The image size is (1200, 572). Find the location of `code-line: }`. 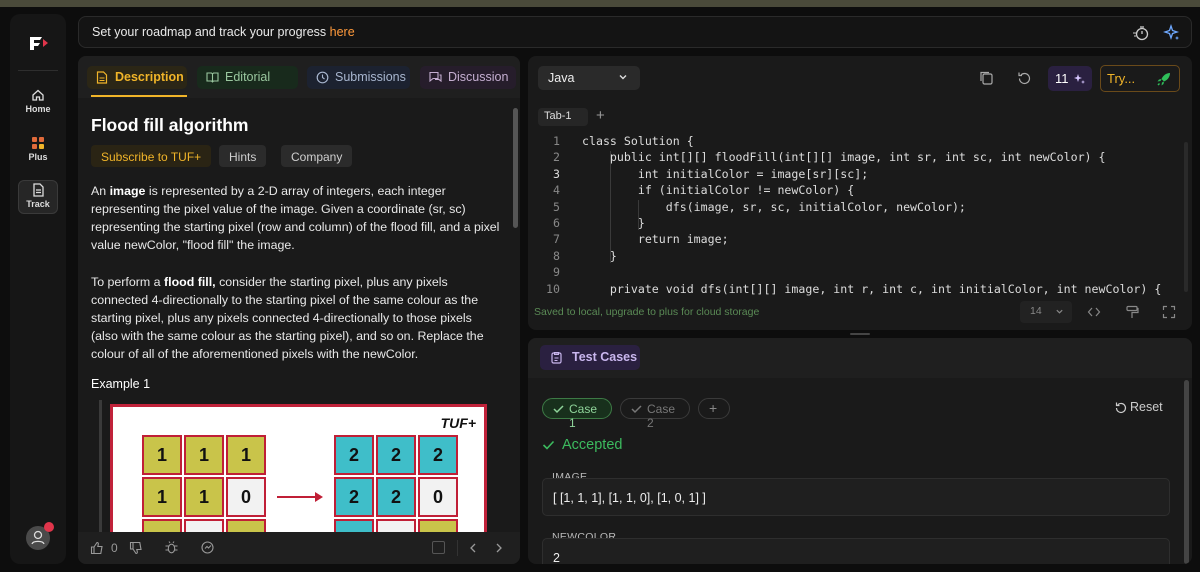

code-line: } is located at coordinates (599, 255).